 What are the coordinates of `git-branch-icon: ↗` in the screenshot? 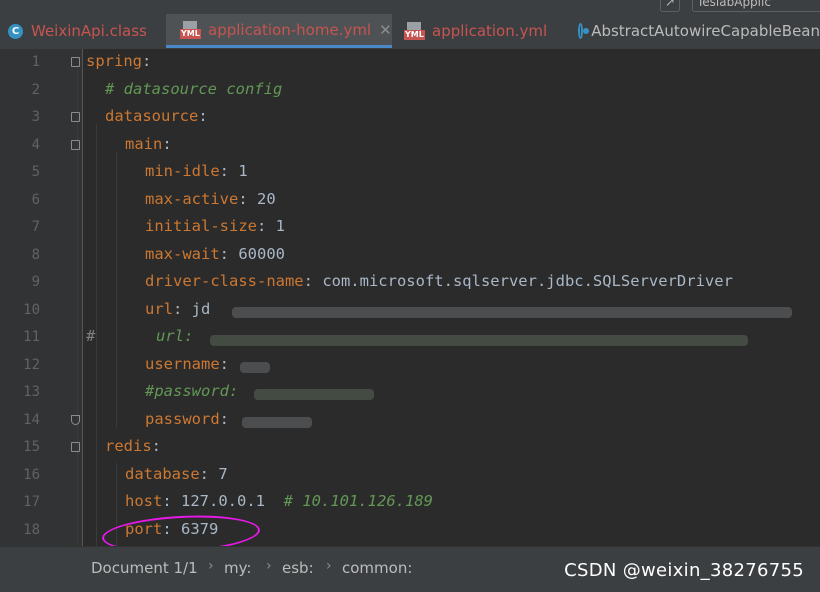 It's located at (670, 6).